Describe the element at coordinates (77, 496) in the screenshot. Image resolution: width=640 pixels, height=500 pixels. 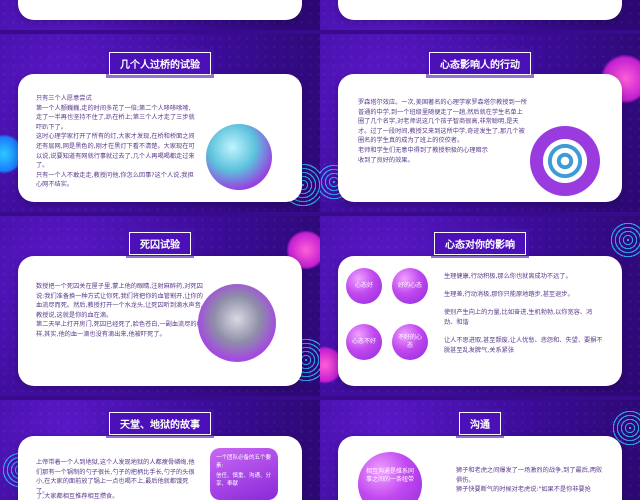
I see `slide-body-text: 了,大家都相互推荐相互攒食。` at that location.